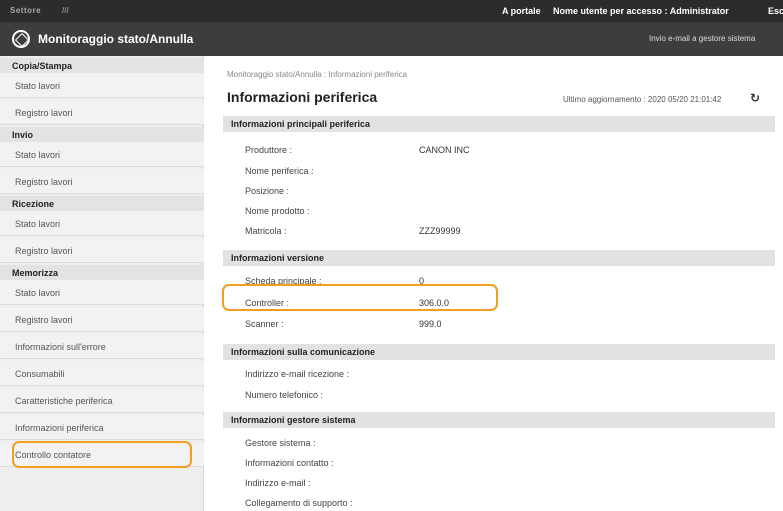 This screenshot has width=783, height=511. I want to click on brand-logo: Settore, so click(26, 10).